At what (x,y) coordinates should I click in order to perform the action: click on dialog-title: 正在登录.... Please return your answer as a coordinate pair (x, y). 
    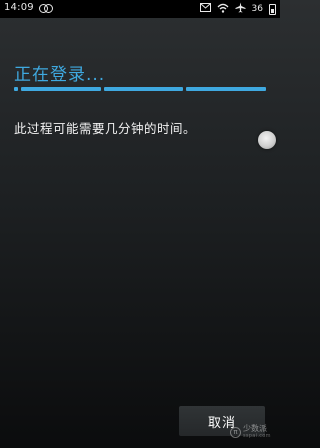
    Looking at the image, I should click on (60, 75).